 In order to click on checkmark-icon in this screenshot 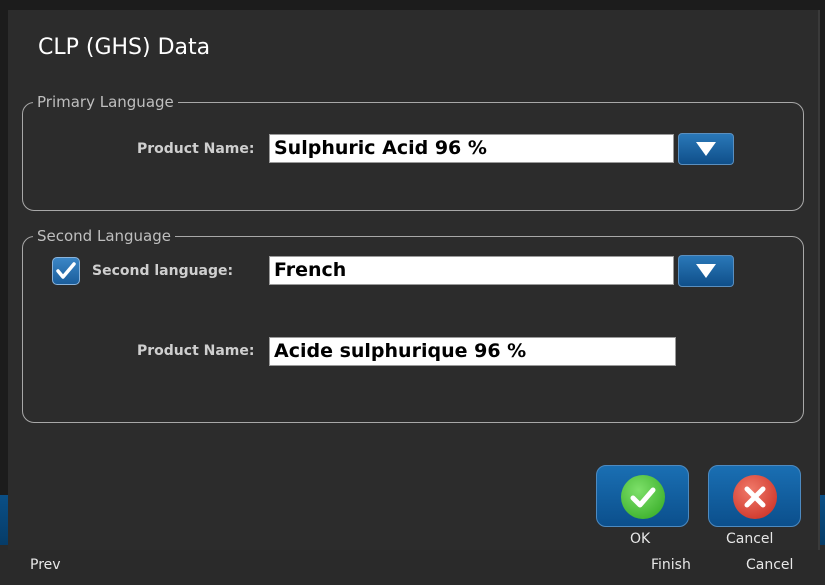, I will do `click(66, 270)`.